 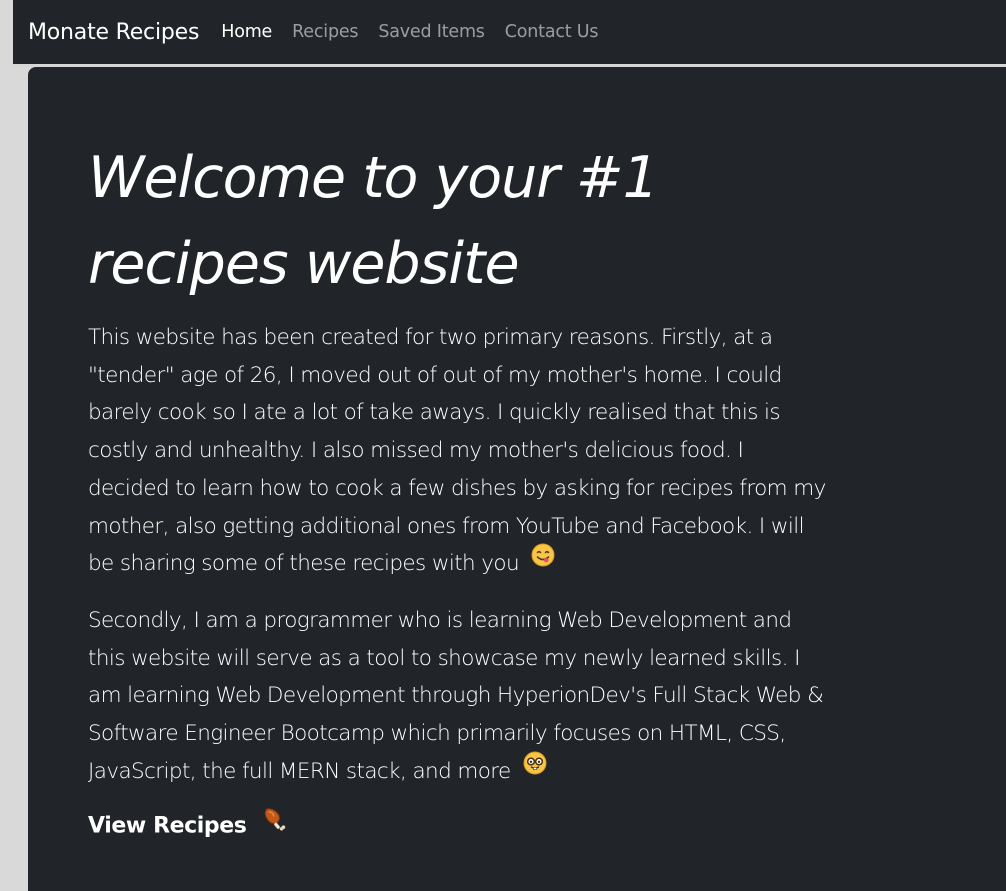 I want to click on yum-face-icon, so click(x=543, y=561).